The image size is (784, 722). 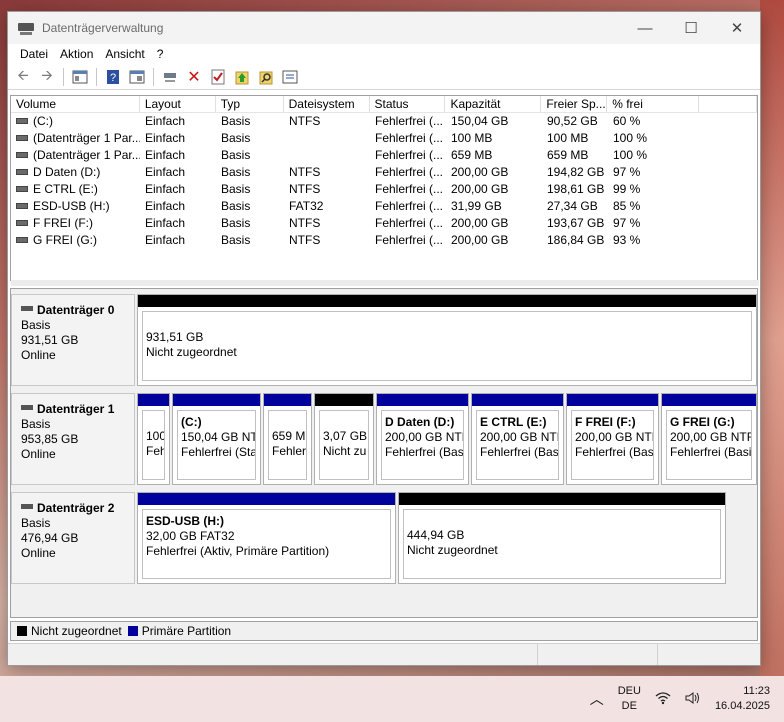 What do you see at coordinates (305, 240) in the screenshot?
I see `cell-text: NTFS` at bounding box center [305, 240].